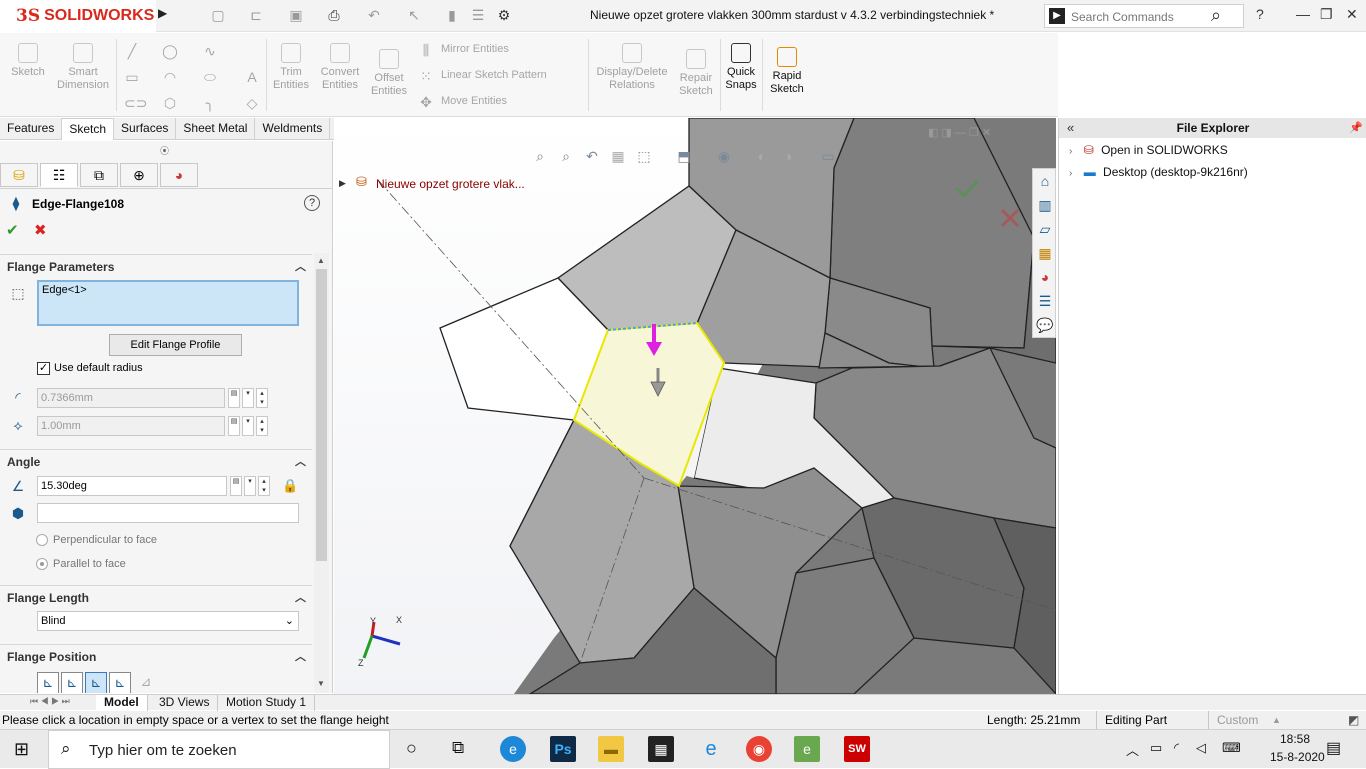 This screenshot has width=1366, height=769. What do you see at coordinates (1132, 749) in the screenshot?
I see `tray-chevron-icon: ︿` at bounding box center [1132, 749].